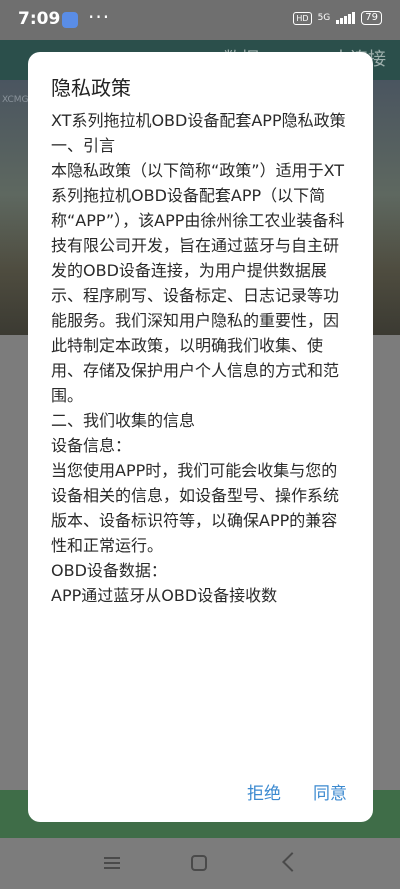 The image size is (400, 889). Describe the element at coordinates (330, 791) in the screenshot. I see `agree-button: 同意` at that location.